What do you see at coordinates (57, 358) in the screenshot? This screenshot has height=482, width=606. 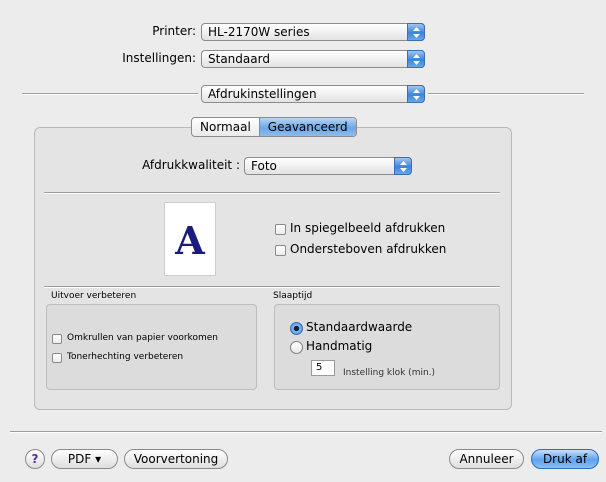 I see `toner-checkbox` at bounding box center [57, 358].